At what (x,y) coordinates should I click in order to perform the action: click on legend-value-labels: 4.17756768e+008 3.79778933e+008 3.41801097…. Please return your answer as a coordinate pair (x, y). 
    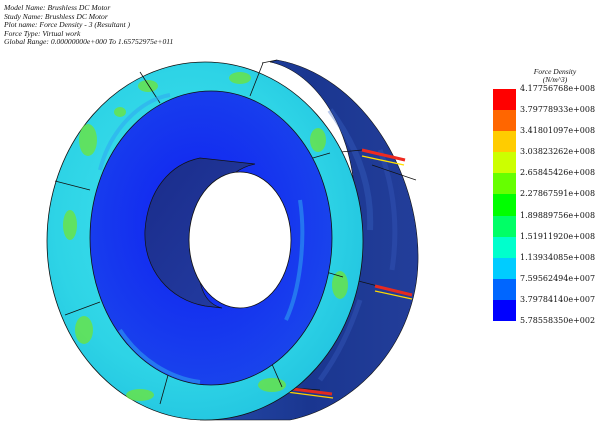
    Looking at the image, I should click on (558, 206).